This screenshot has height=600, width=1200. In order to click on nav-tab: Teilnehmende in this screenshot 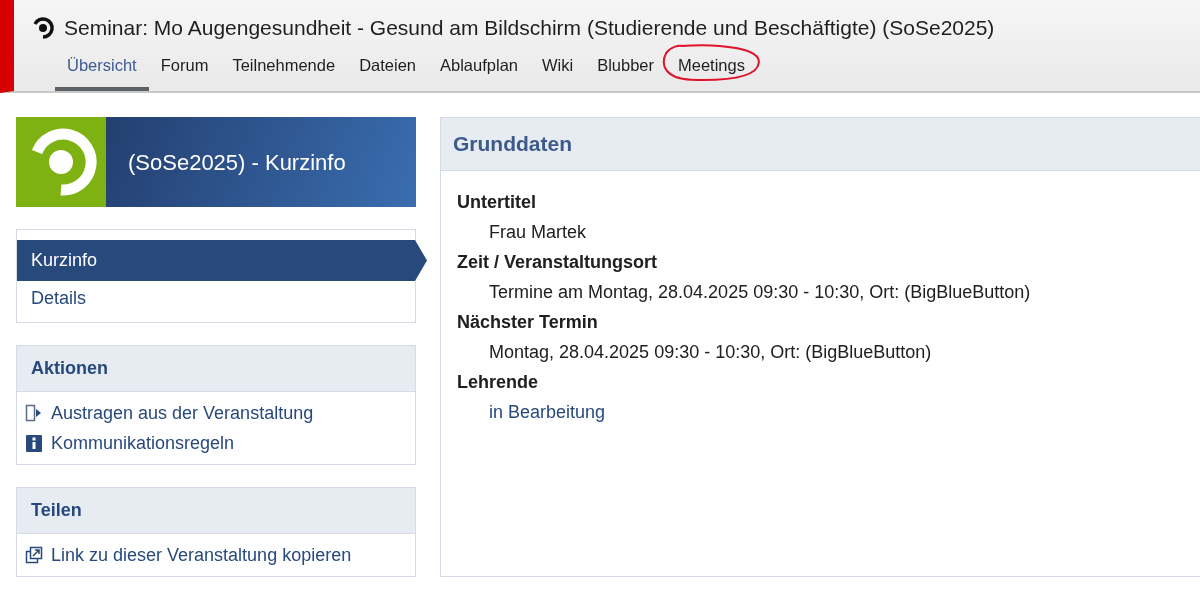, I will do `click(284, 70)`.